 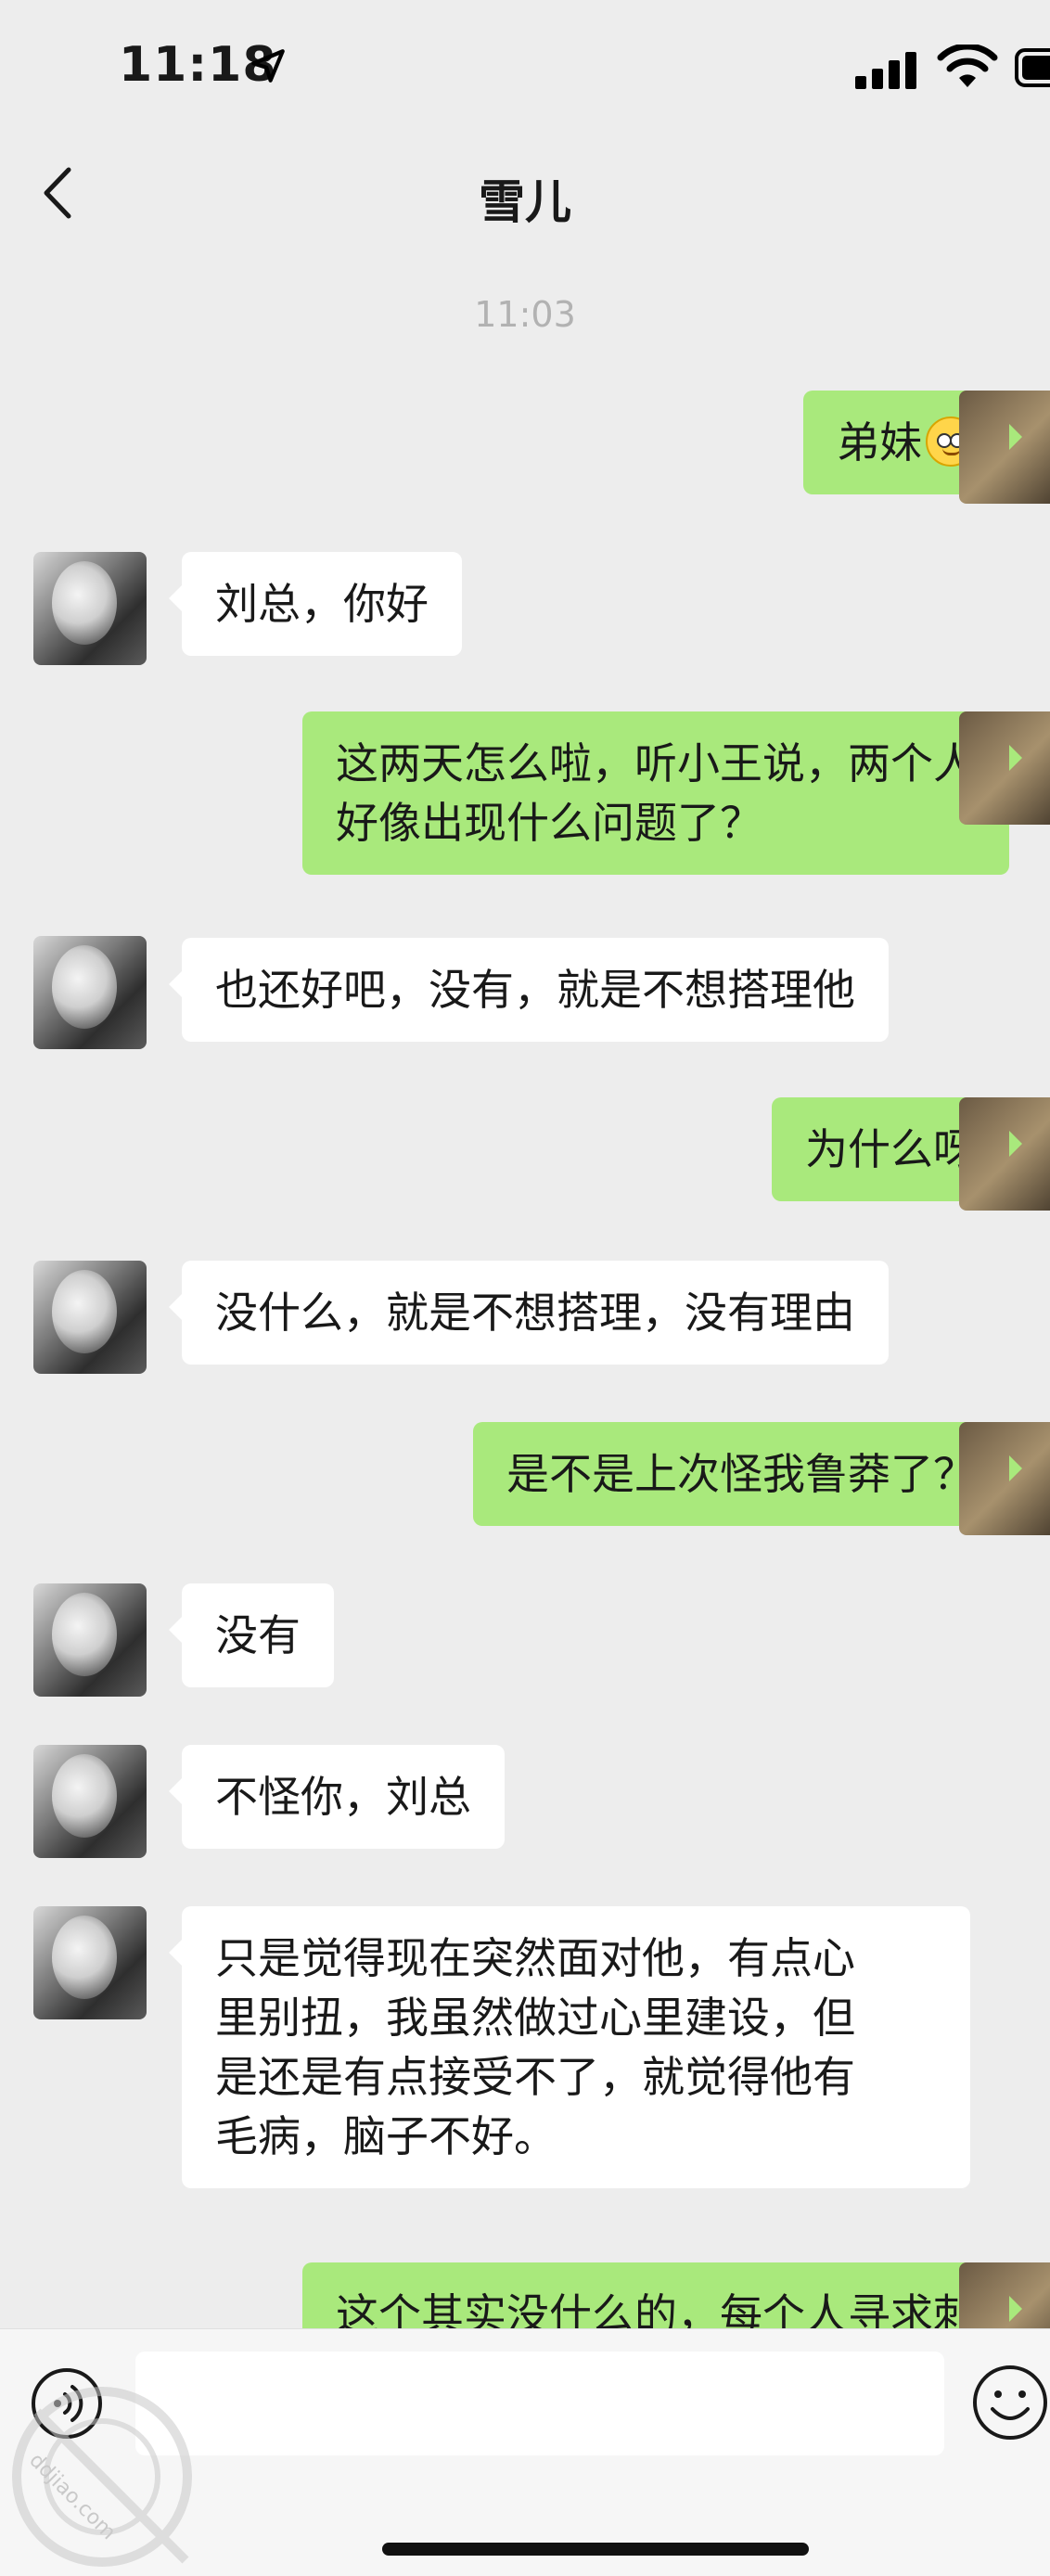 What do you see at coordinates (268, 66) in the screenshot?
I see `location-arrow-icon` at bounding box center [268, 66].